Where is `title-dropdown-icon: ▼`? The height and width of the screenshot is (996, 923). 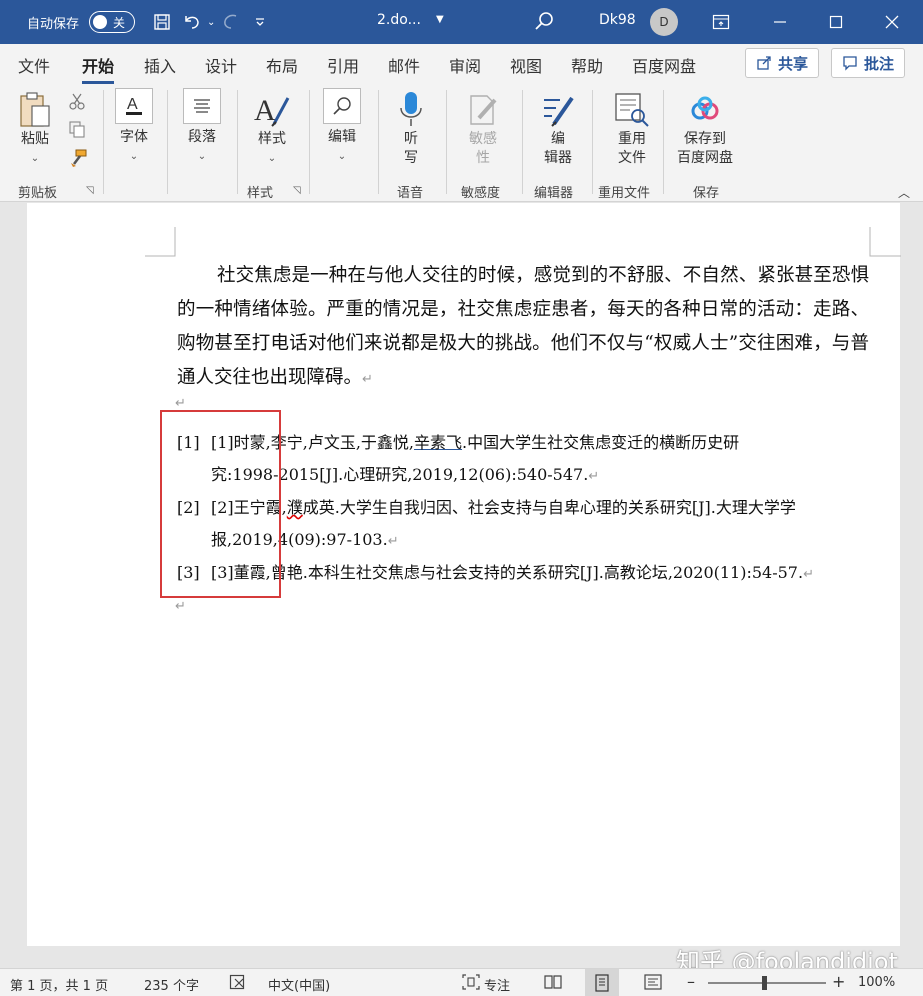 title-dropdown-icon: ▼ is located at coordinates (440, 19).